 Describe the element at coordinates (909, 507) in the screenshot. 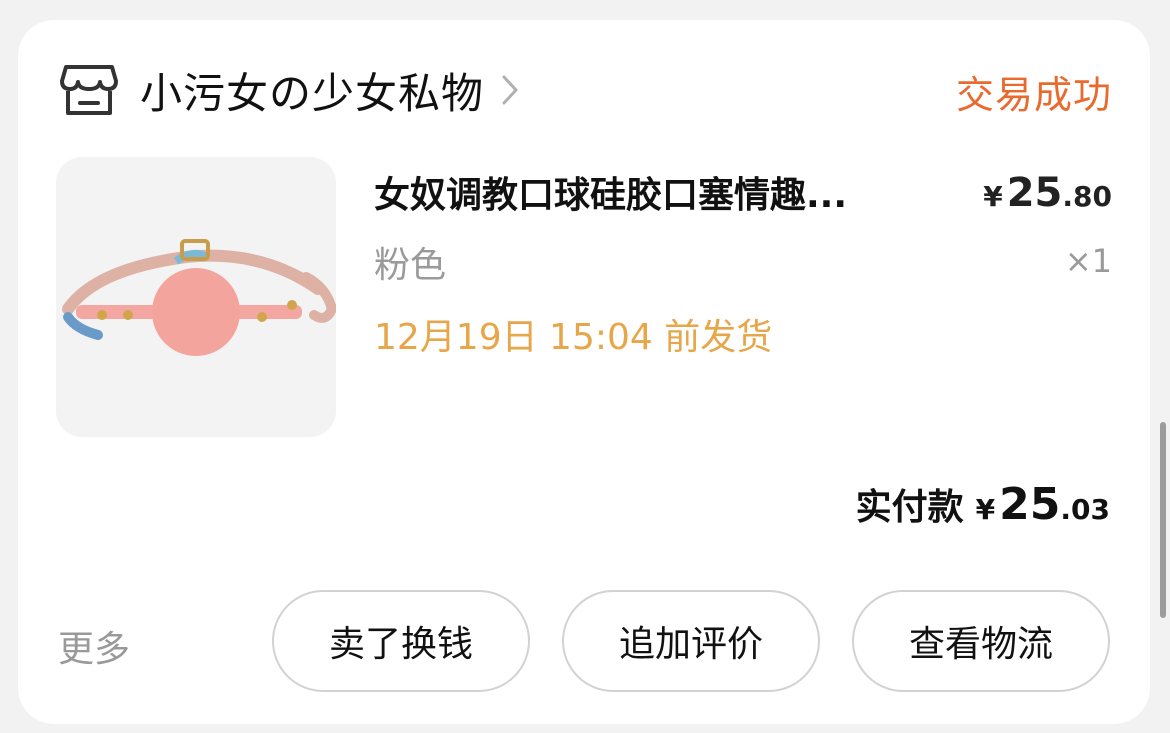

I see `payment-label: 实付款` at that location.